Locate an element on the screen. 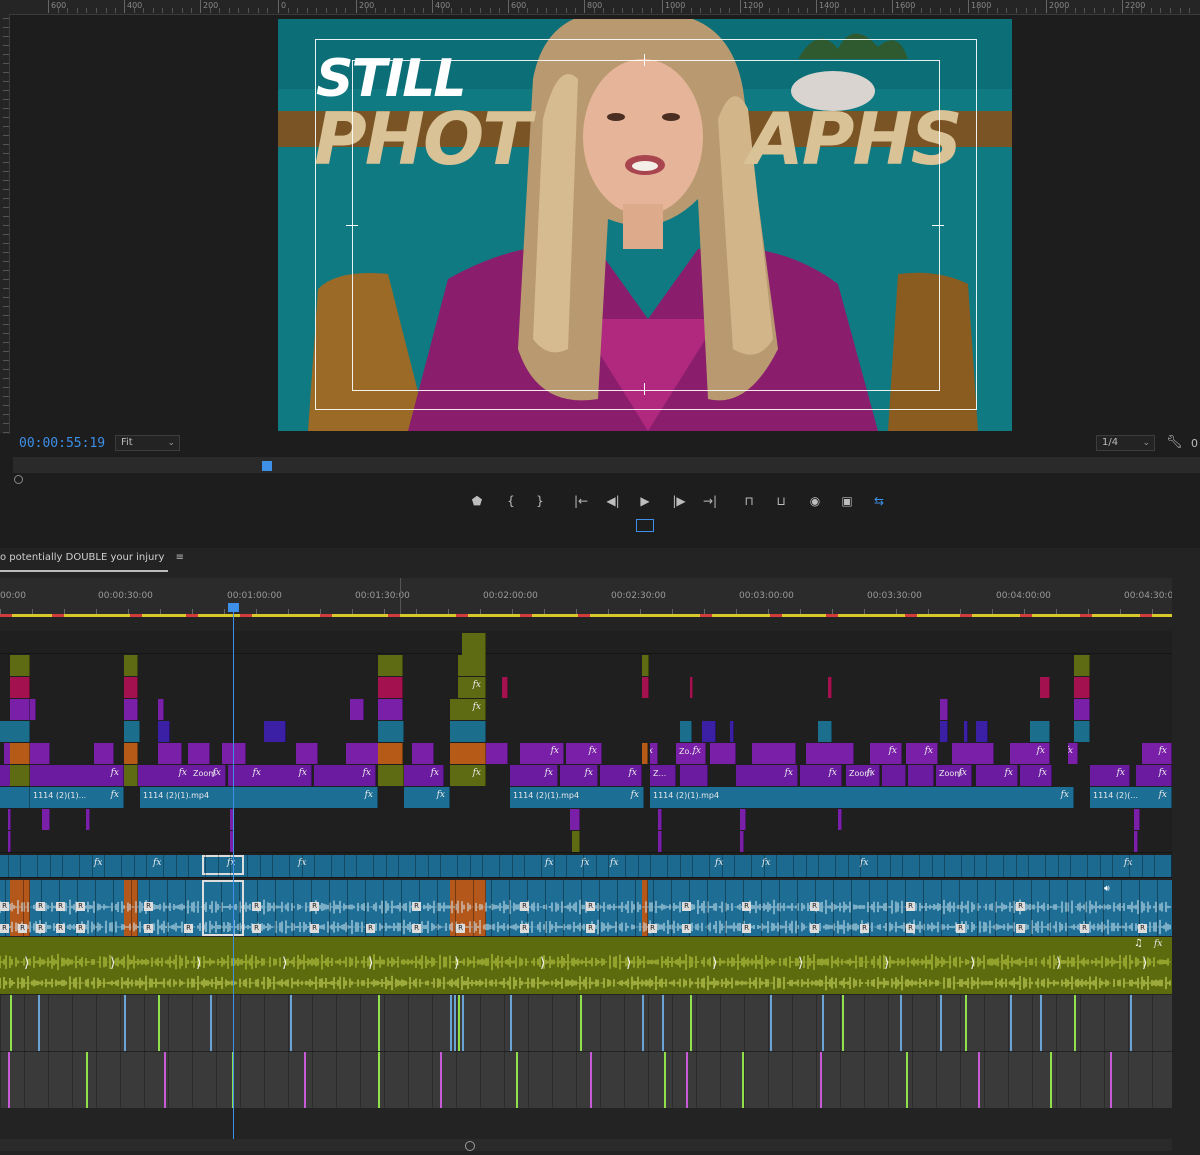  video-clip-main: 1114 (2)(1)... fx is located at coordinates (77, 797).